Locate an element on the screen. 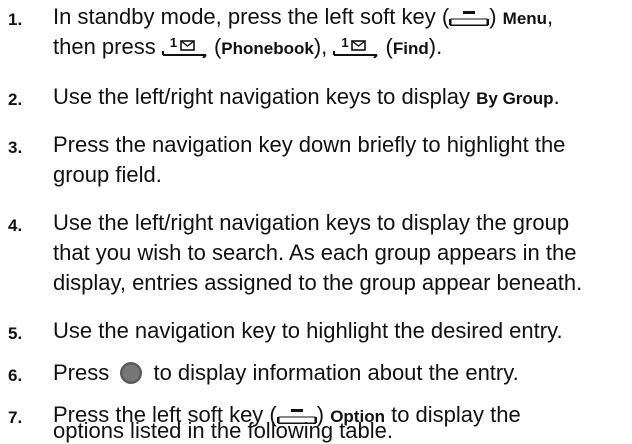 This screenshot has width=632, height=444. ok-key-icon is located at coordinates (131, 373).